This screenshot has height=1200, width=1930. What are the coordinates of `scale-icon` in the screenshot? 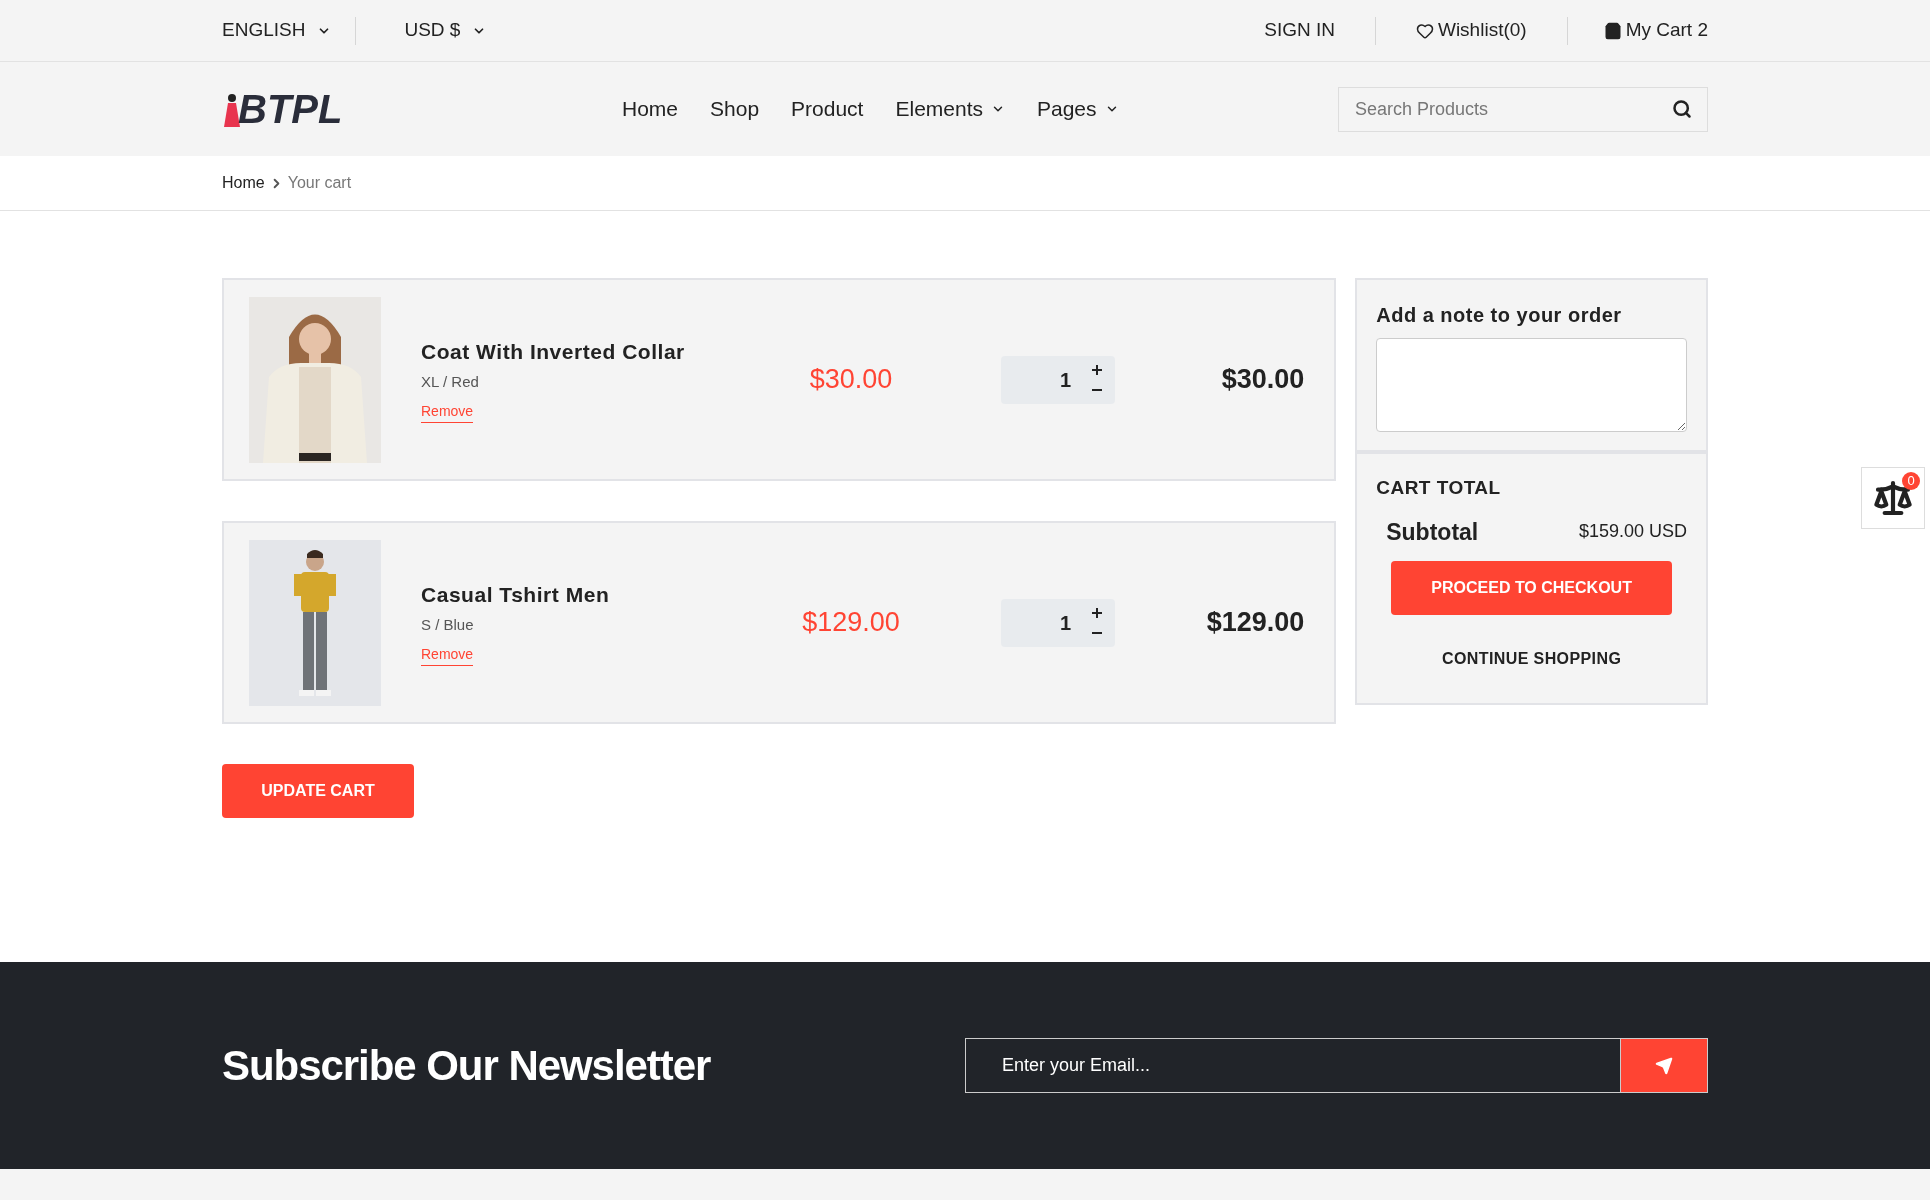 It's located at (1893, 498).